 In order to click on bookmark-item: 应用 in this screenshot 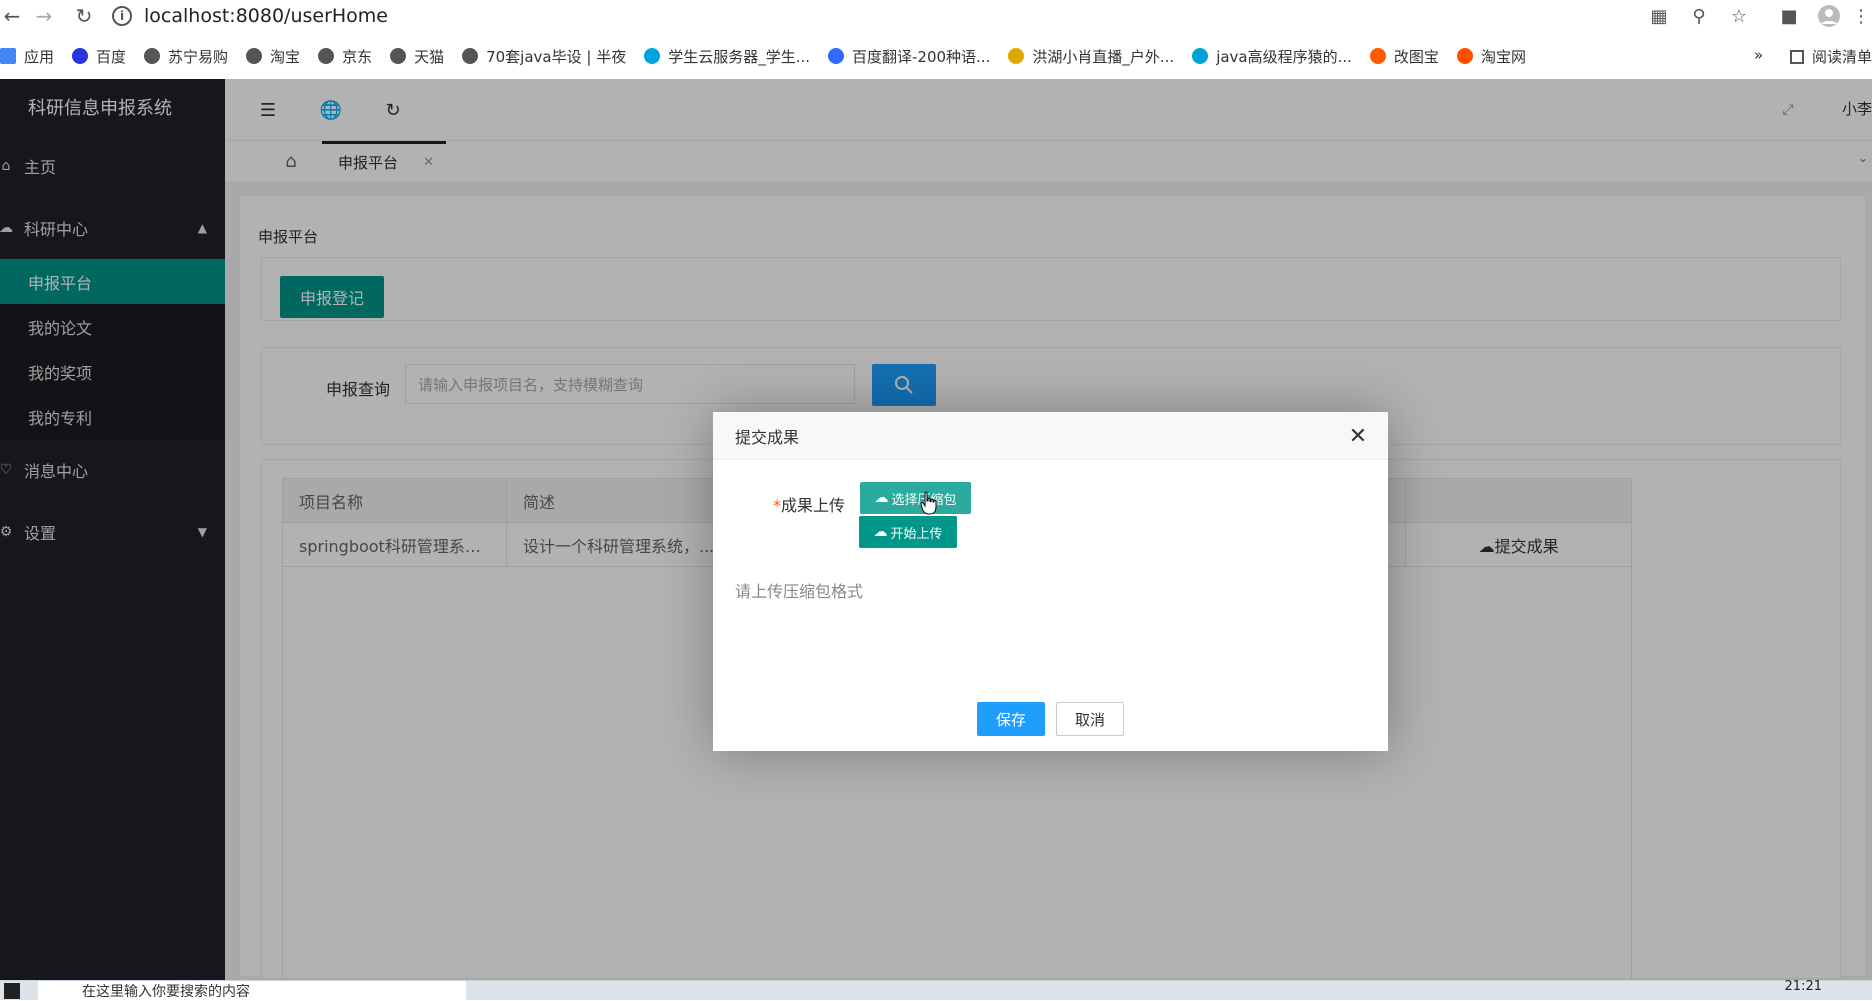, I will do `click(27, 56)`.